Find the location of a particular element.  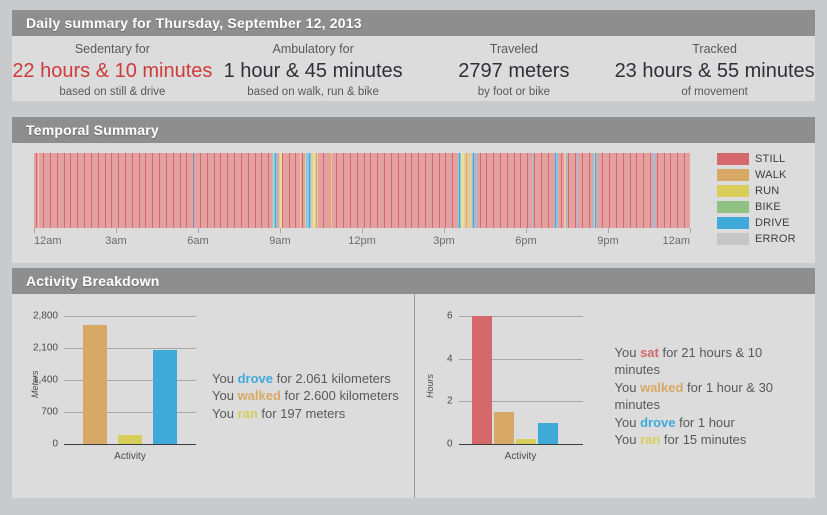

legend-item: ERROR is located at coordinates (763, 238).